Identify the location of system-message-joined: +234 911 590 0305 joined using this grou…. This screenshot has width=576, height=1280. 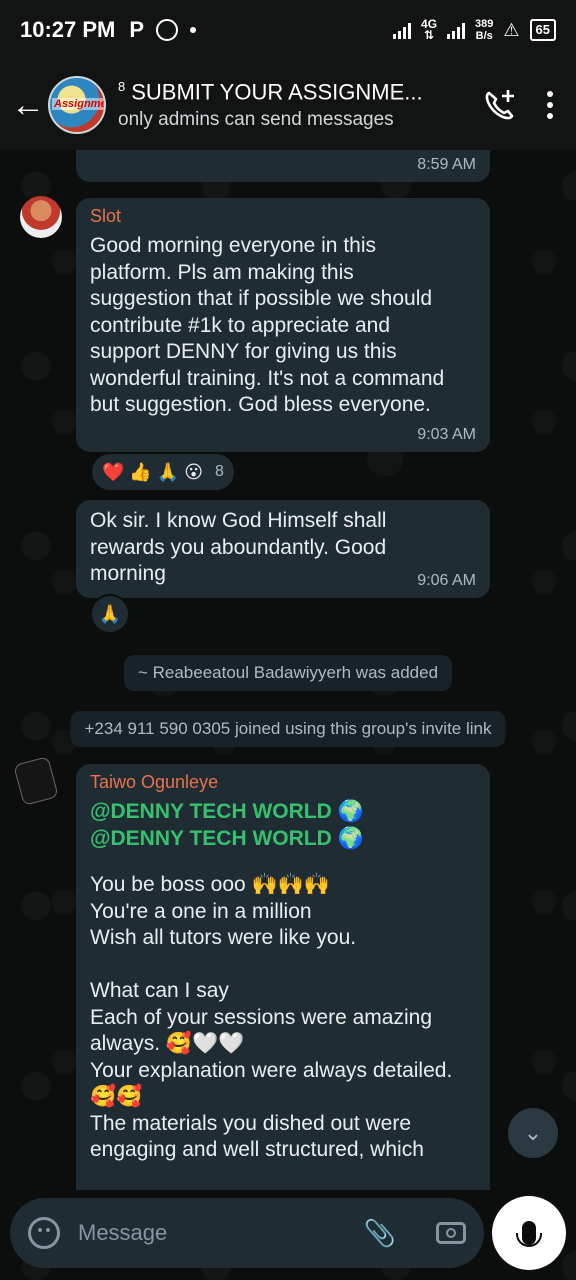
(288, 729).